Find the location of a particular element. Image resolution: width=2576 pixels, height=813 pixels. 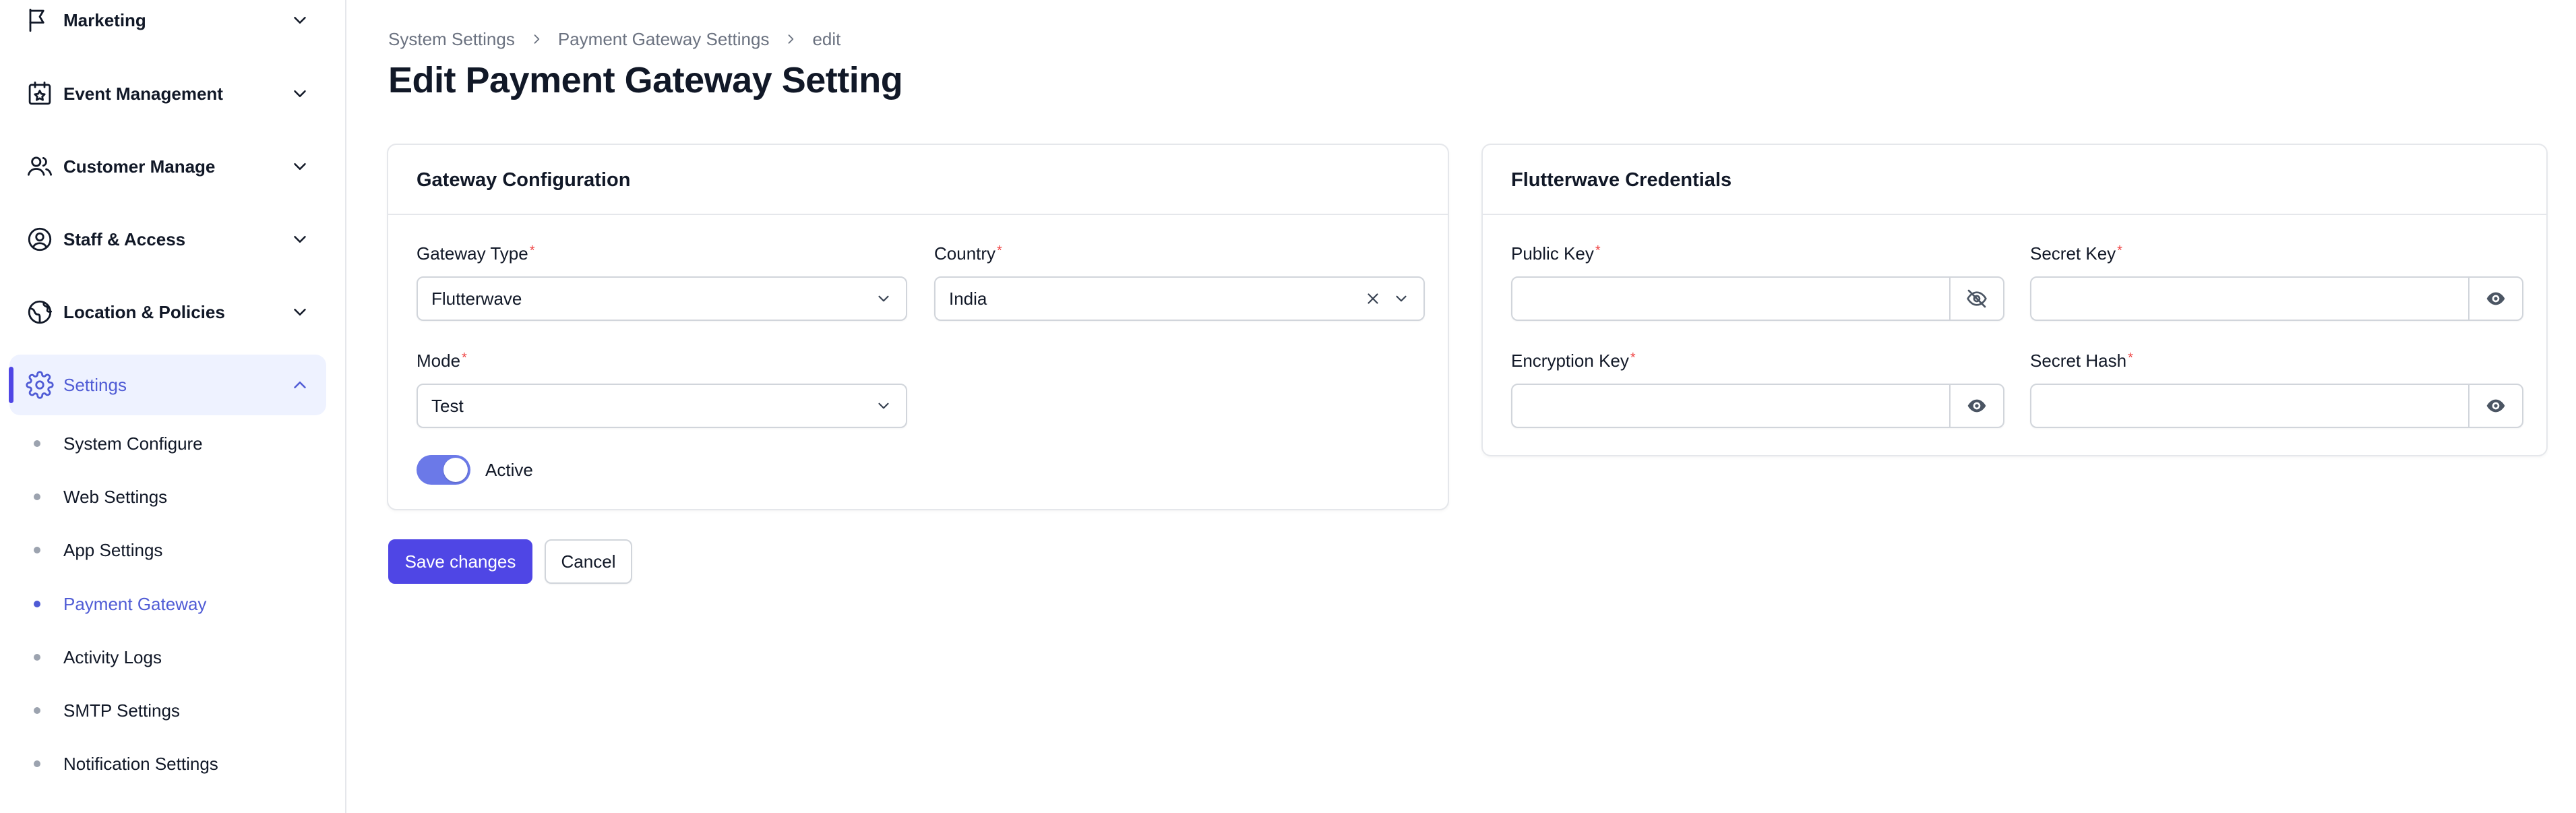

active-toggle is located at coordinates (444, 470).